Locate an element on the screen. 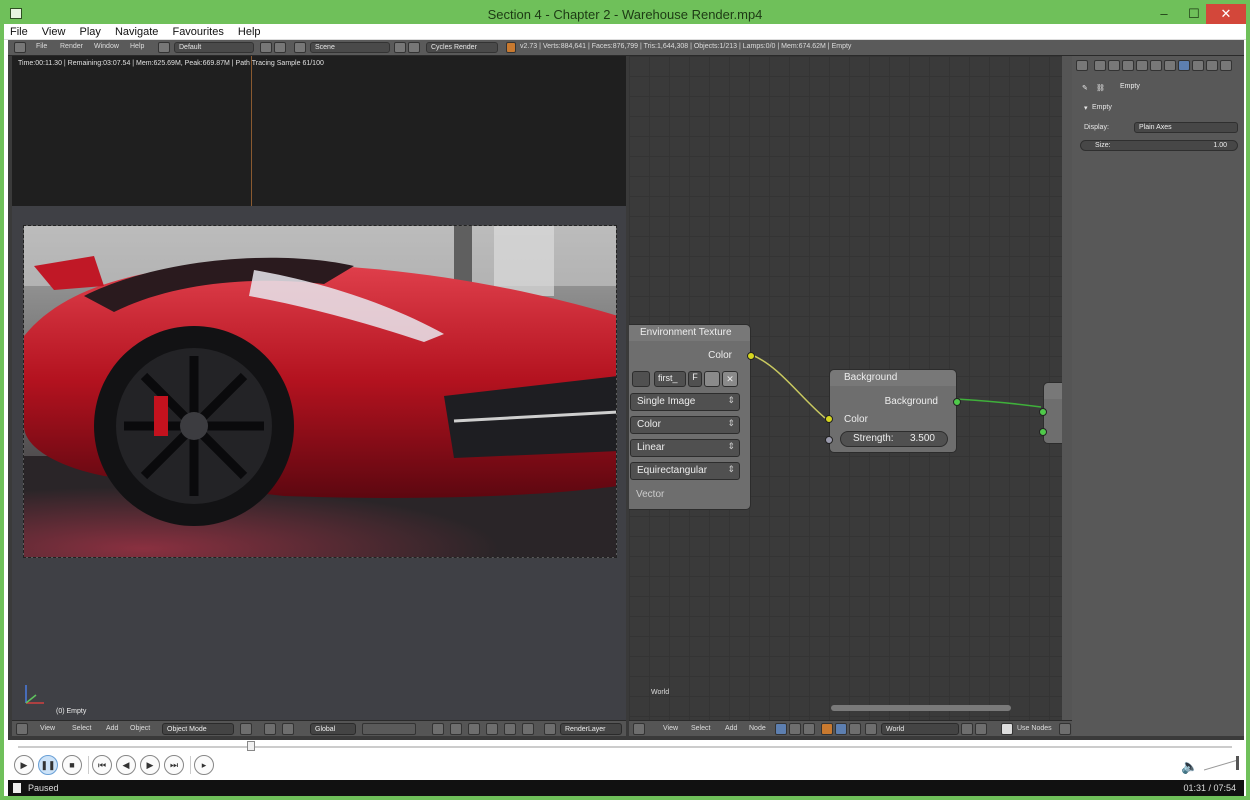  blender-menu-window: Window is located at coordinates (106, 46).